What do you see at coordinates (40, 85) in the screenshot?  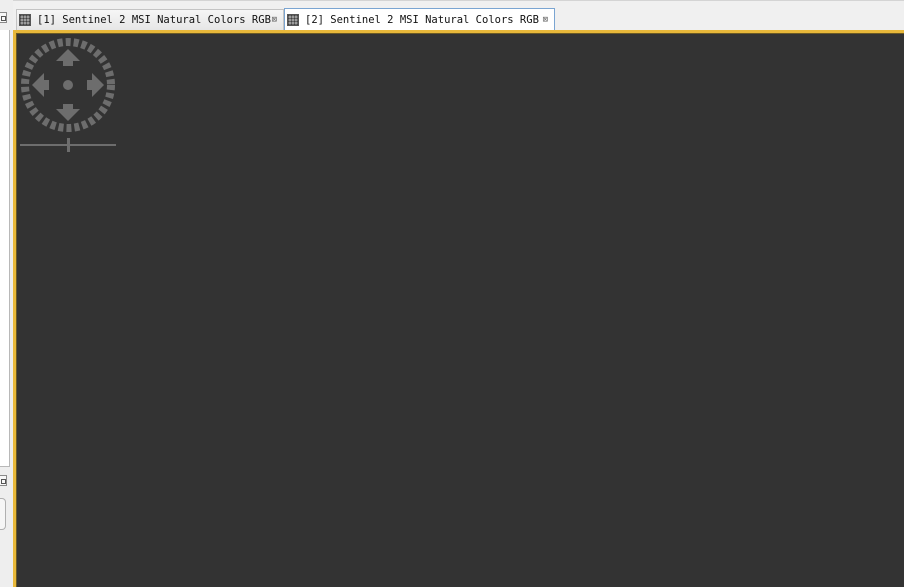 I see `pan-left-arrow-icon` at bounding box center [40, 85].